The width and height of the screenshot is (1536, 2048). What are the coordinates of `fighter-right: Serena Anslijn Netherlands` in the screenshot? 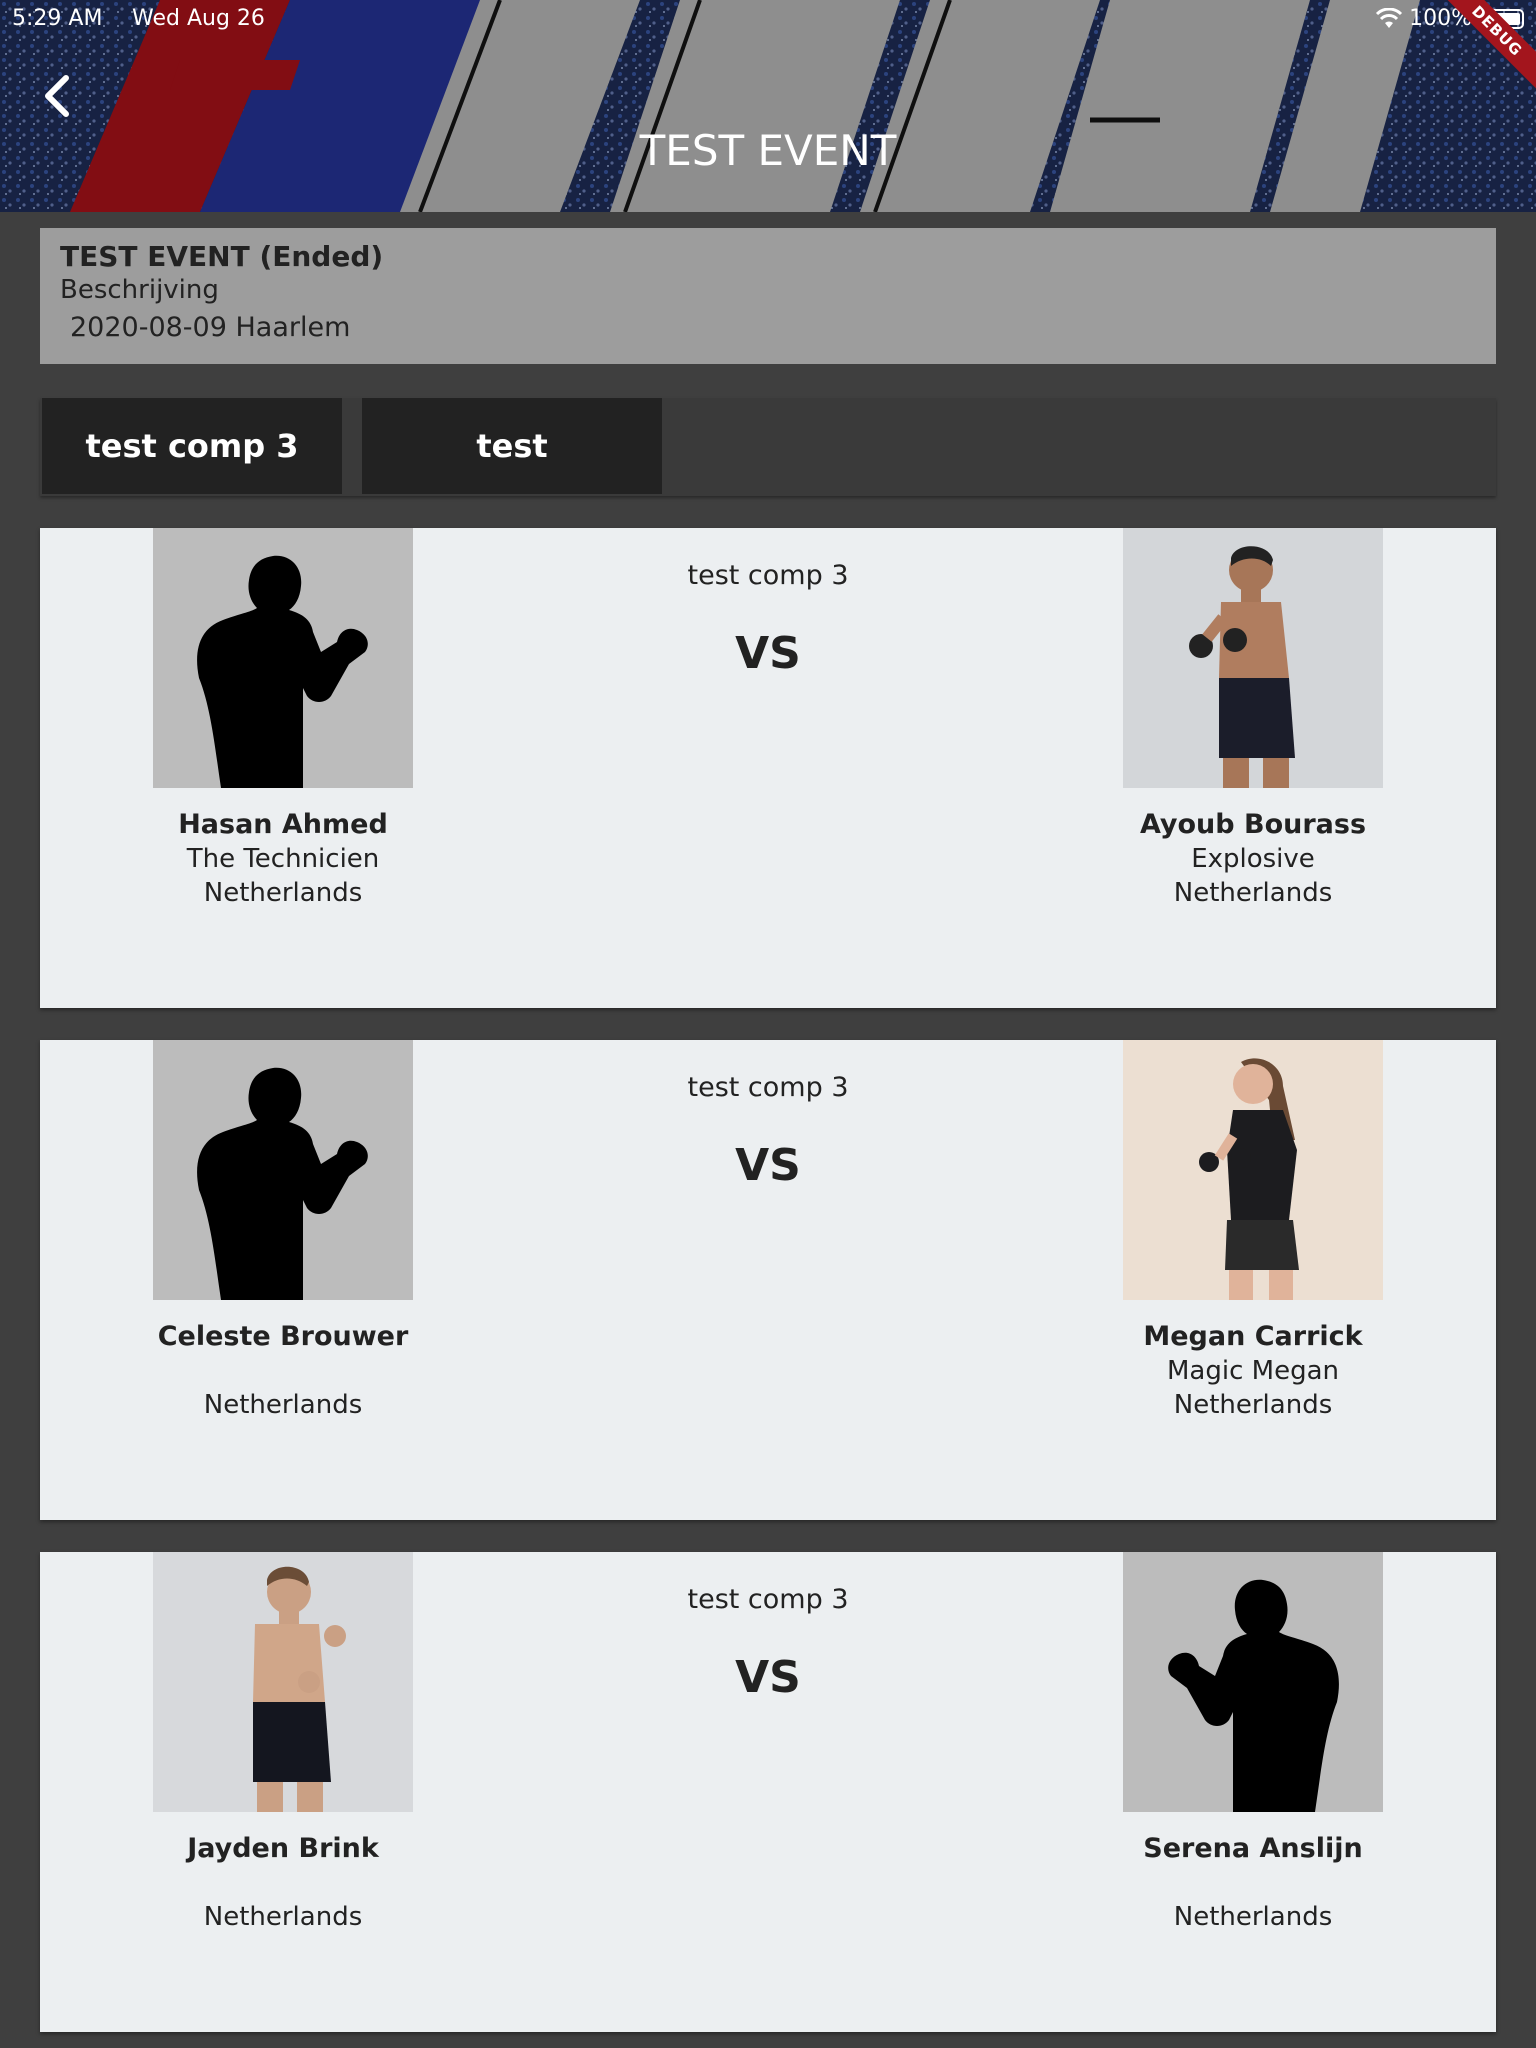 It's located at (1253, 1743).